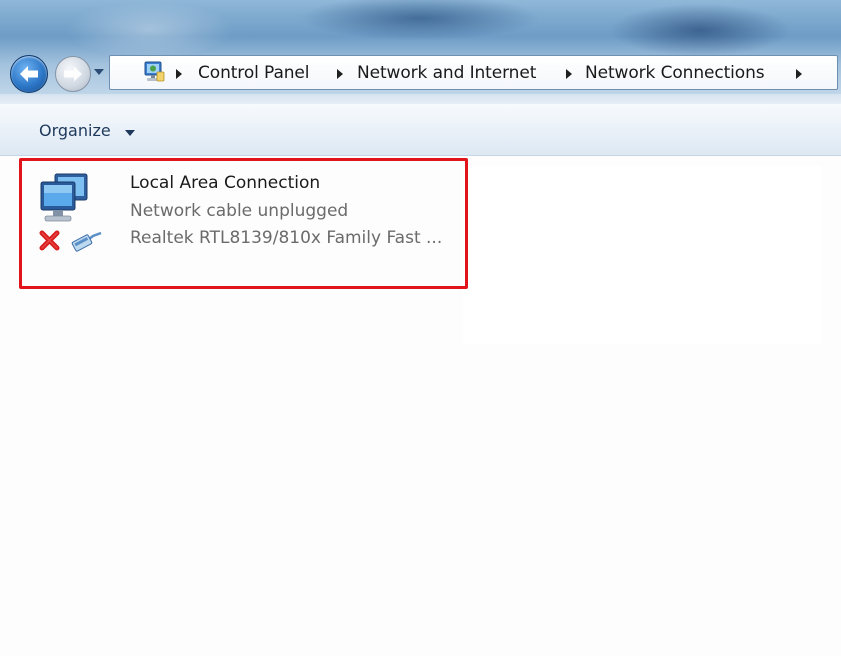  I want to click on forward-arrow-icon, so click(73, 74).